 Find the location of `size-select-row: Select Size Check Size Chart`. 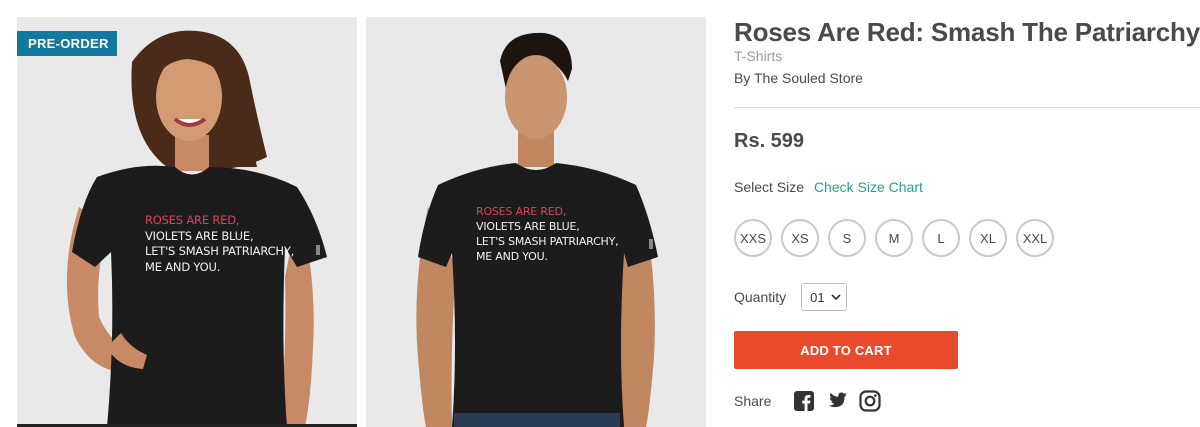

size-select-row: Select Size Check Size Chart is located at coordinates (828, 187).